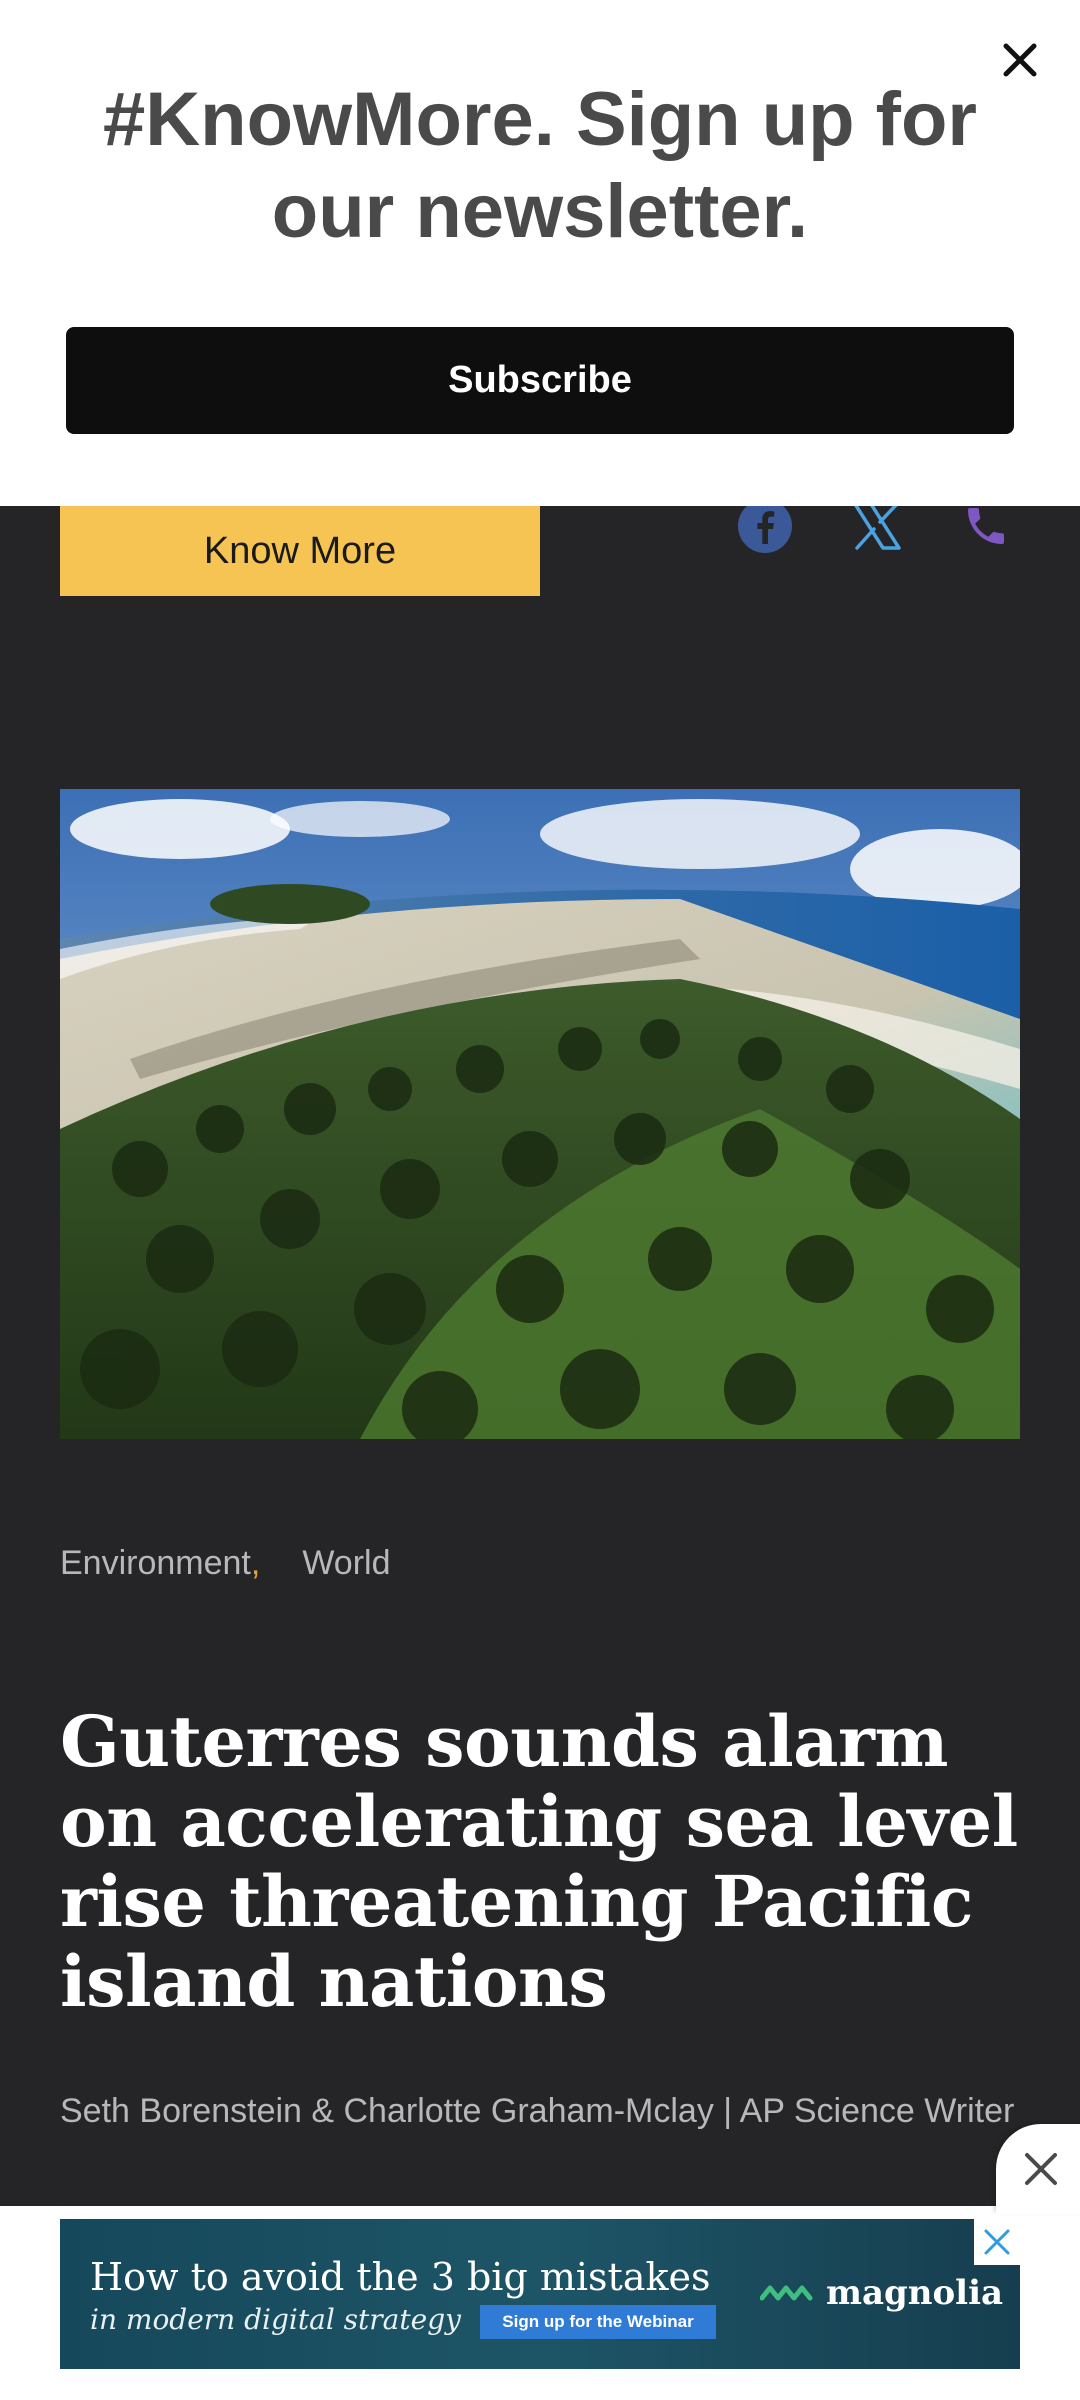  I want to click on article-categories: Environment , World, so click(225, 1563).